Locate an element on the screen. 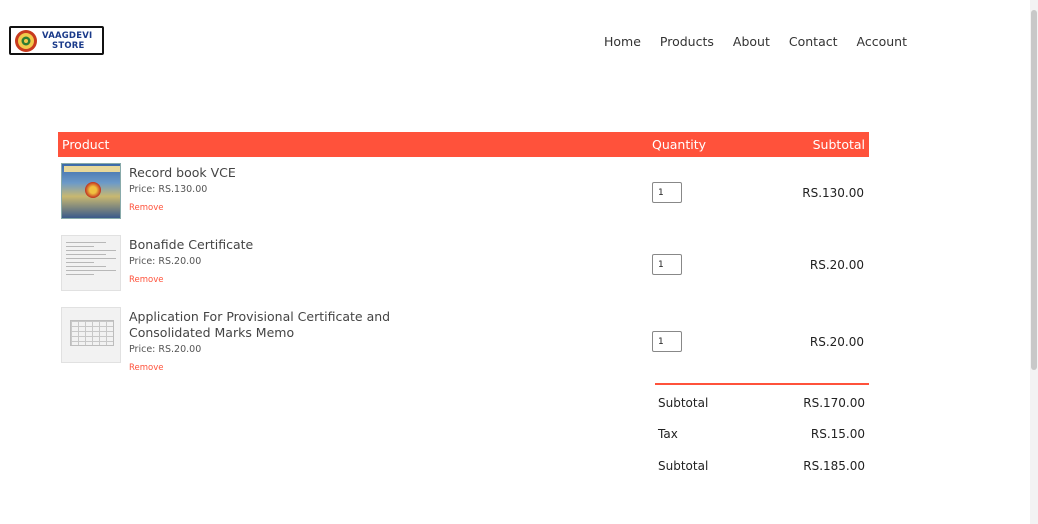 This screenshot has width=1038, height=524. main-nav: Home Products About Contact Account is located at coordinates (755, 41).